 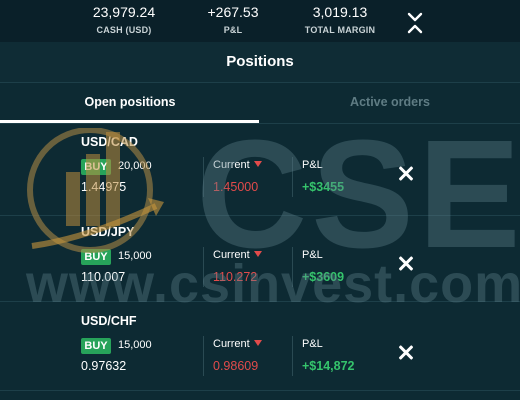 What do you see at coordinates (236, 366) in the screenshot?
I see `current-price: 0.98609` at bounding box center [236, 366].